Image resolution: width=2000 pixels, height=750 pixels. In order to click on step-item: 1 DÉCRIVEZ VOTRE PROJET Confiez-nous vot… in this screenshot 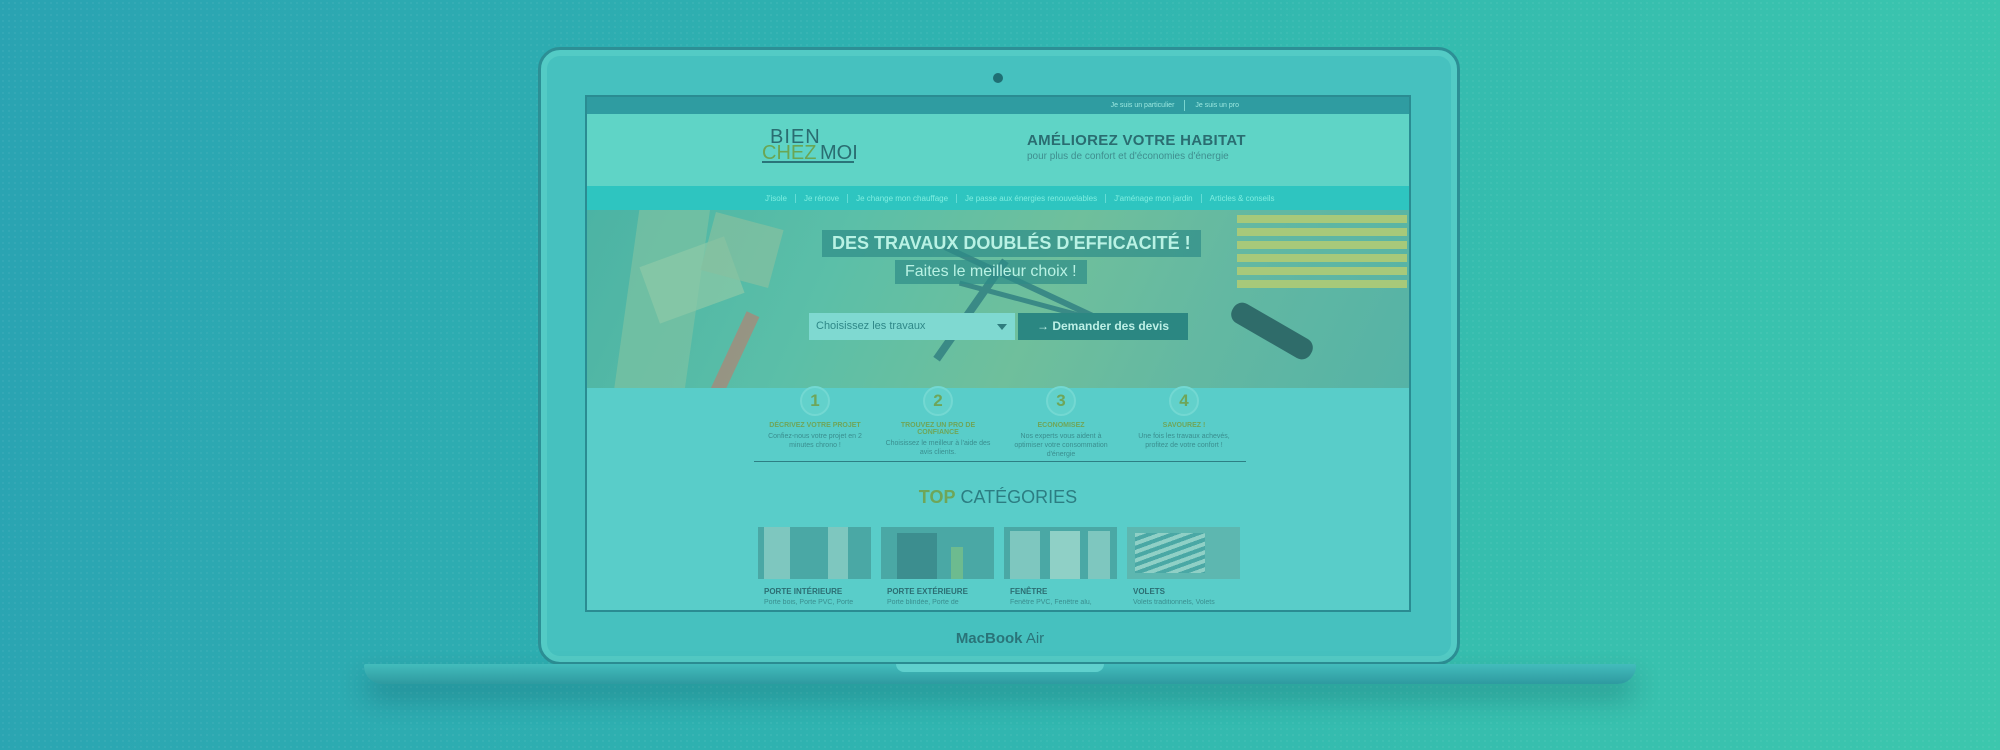, I will do `click(815, 418)`.